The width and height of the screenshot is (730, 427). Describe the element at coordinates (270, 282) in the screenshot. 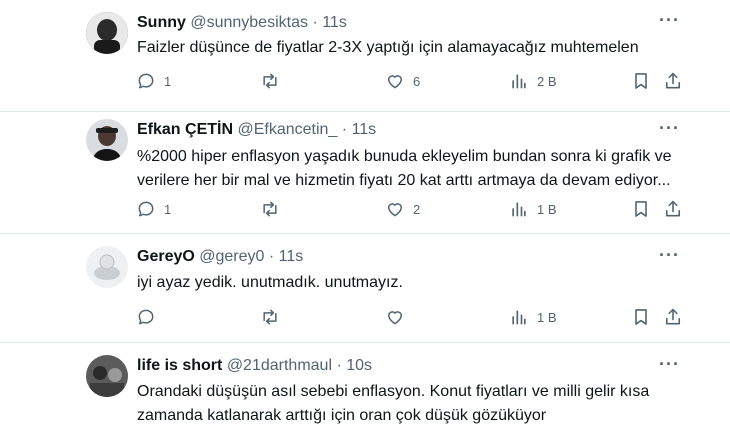

I see `tweet-text-line: iyi ayaz yedik. unutmadık. unutmayız.` at that location.